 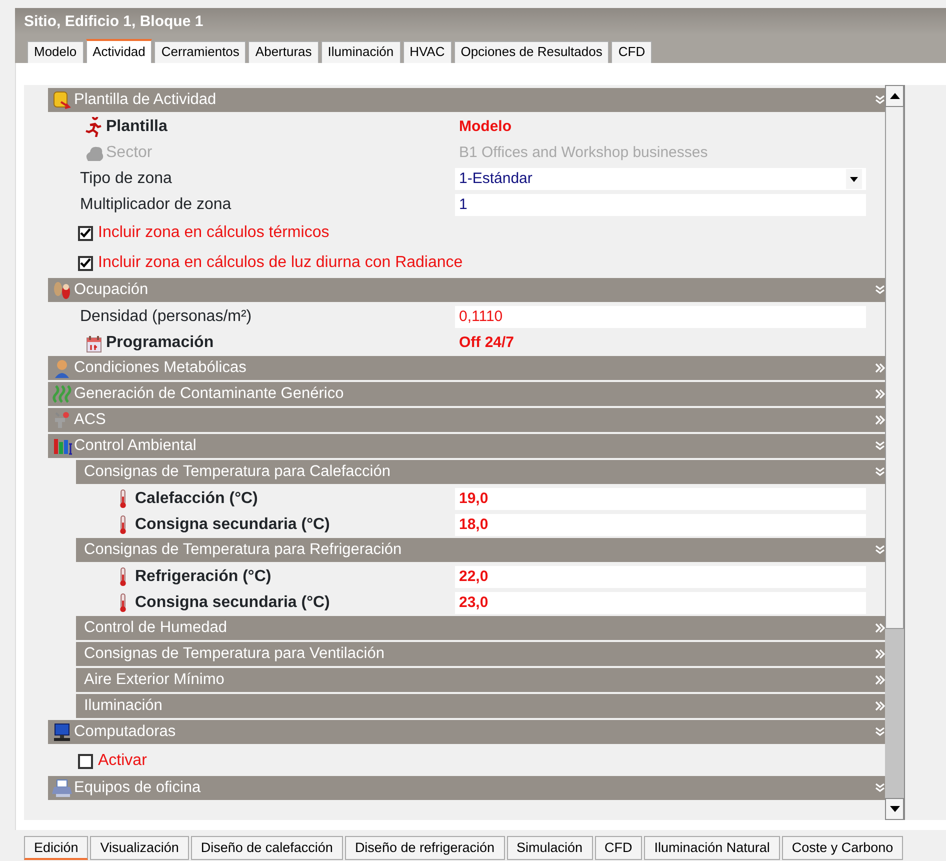 What do you see at coordinates (139, 848) in the screenshot?
I see `tab: Visualización` at bounding box center [139, 848].